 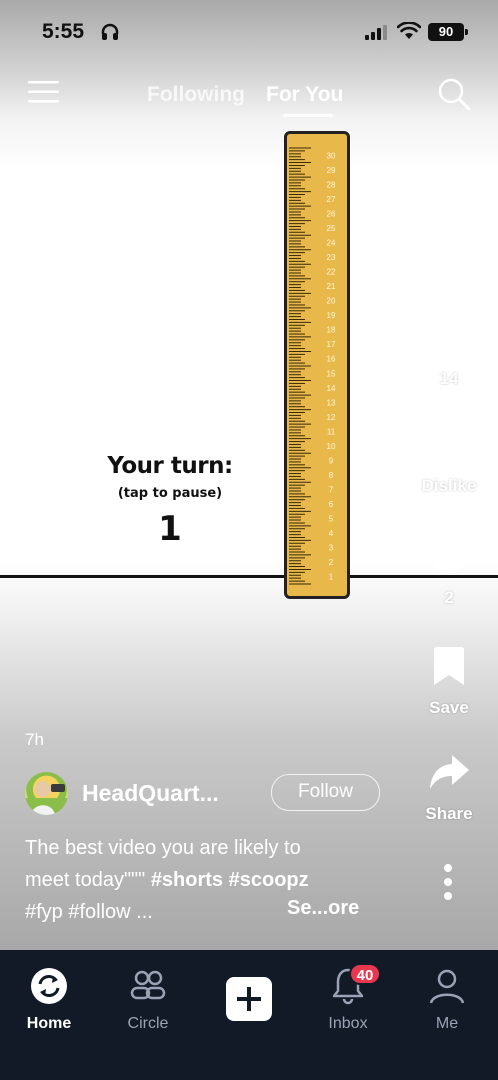 I want to click on ruler-number: 15, so click(x=331, y=373).